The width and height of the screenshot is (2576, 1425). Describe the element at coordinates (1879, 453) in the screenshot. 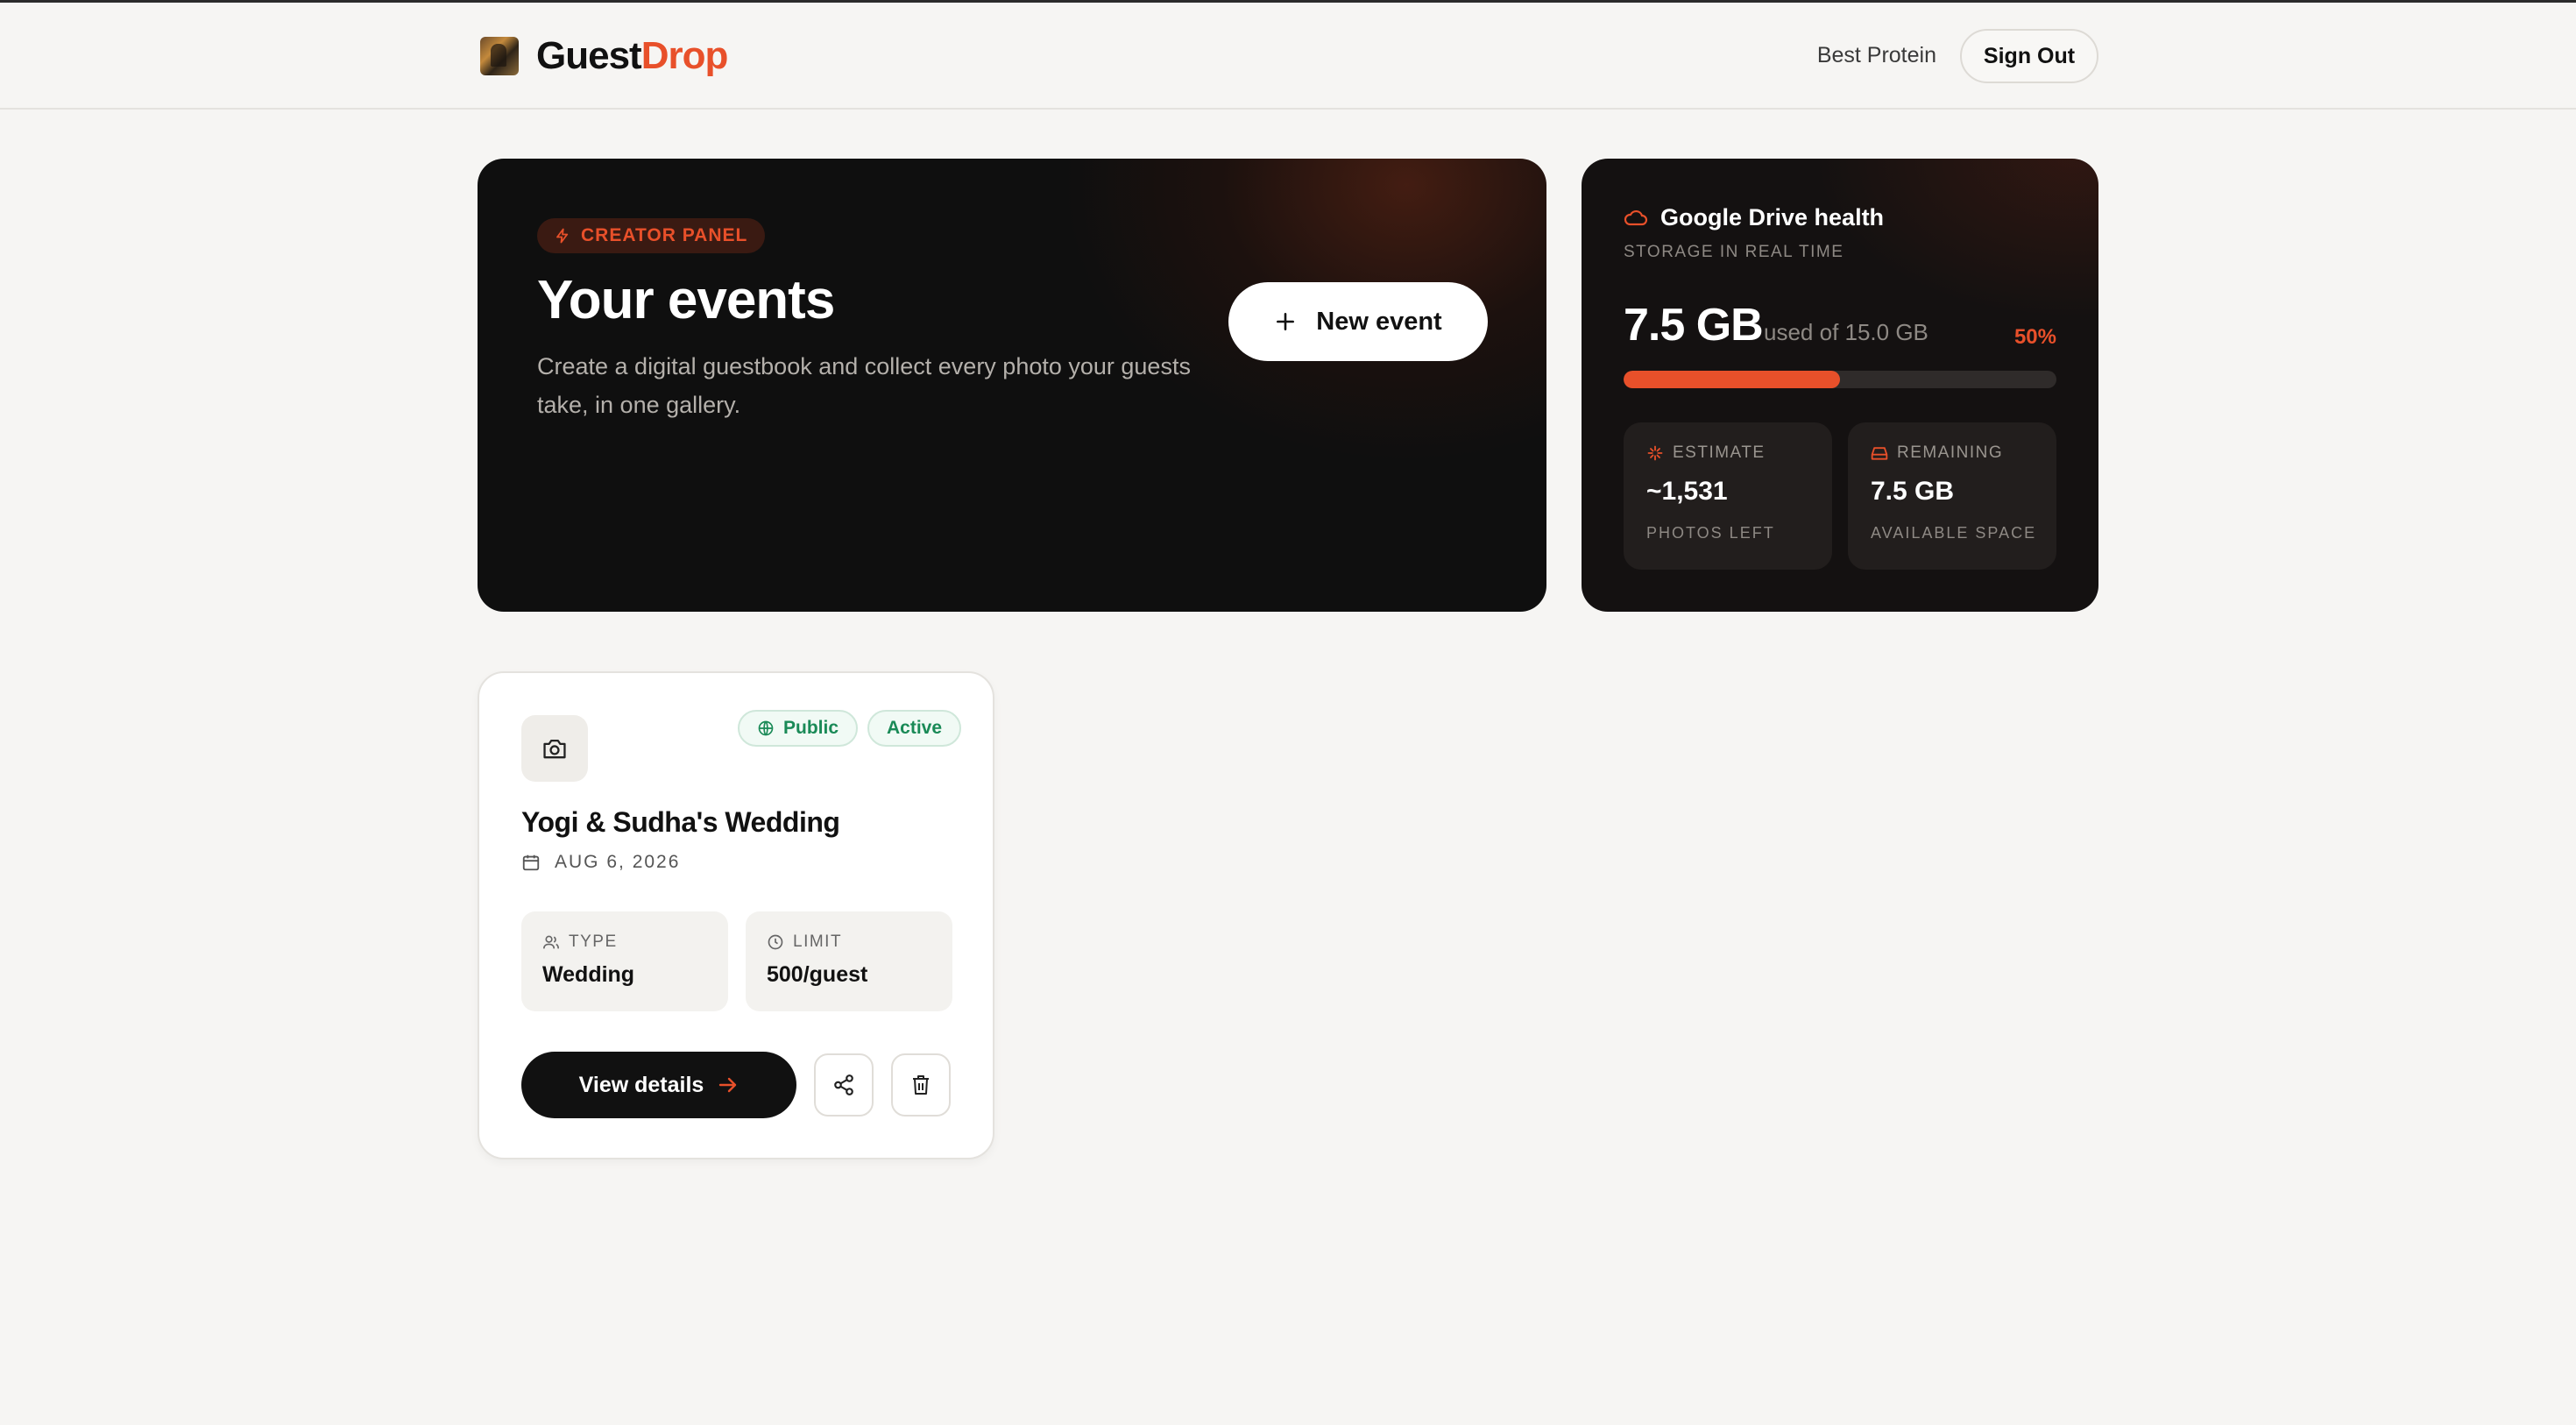

I see `drive-icon` at that location.